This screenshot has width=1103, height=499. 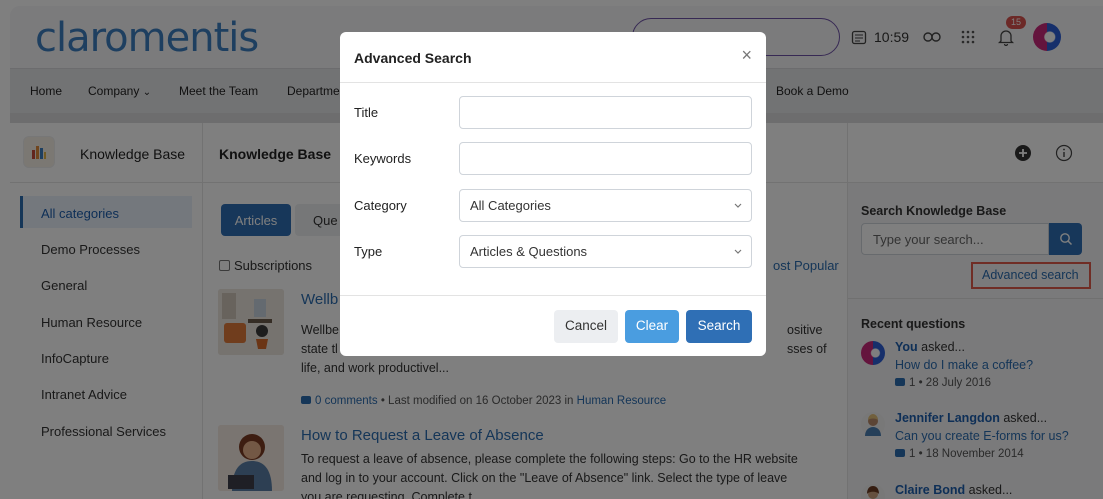 What do you see at coordinates (366, 112) in the screenshot?
I see `title-label: Title` at bounding box center [366, 112].